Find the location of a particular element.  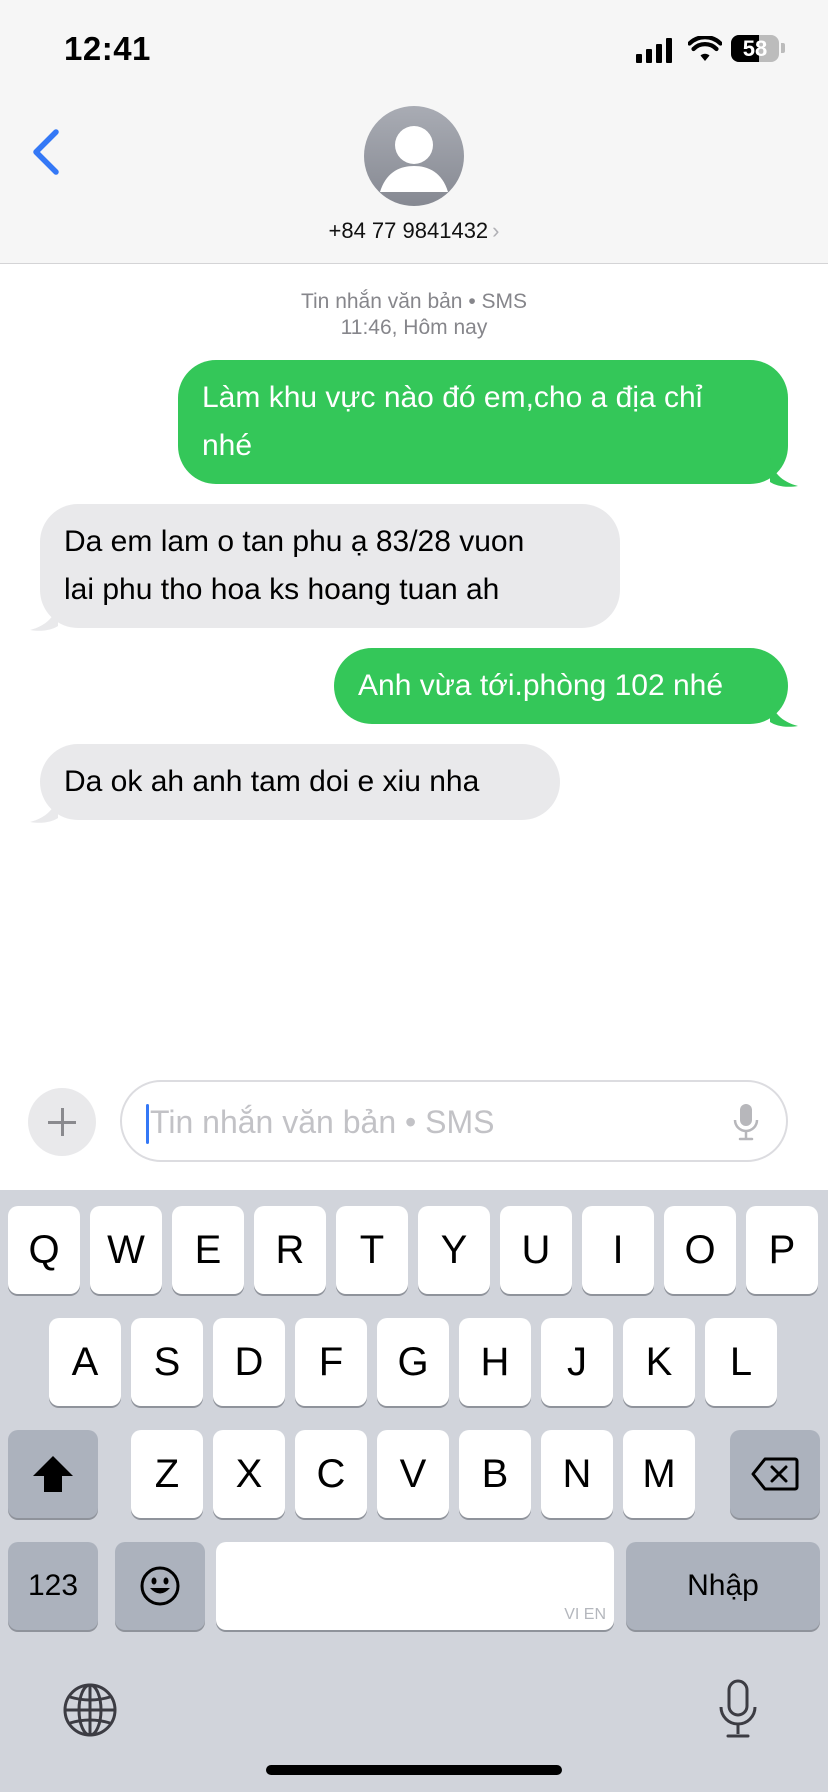

outgoing-message: Anh vừa tới.phòng 102 nhé is located at coordinates (561, 686).